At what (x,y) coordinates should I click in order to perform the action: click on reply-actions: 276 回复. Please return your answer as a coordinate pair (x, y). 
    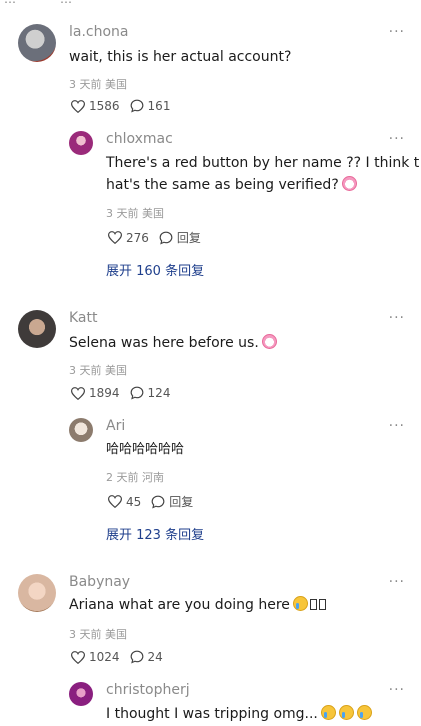
    Looking at the image, I should click on (159, 237).